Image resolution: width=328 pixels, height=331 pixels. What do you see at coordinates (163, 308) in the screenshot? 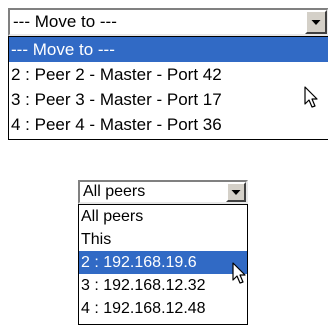
I see `peers-option: 4 : 192.168.12.48` at bounding box center [163, 308].